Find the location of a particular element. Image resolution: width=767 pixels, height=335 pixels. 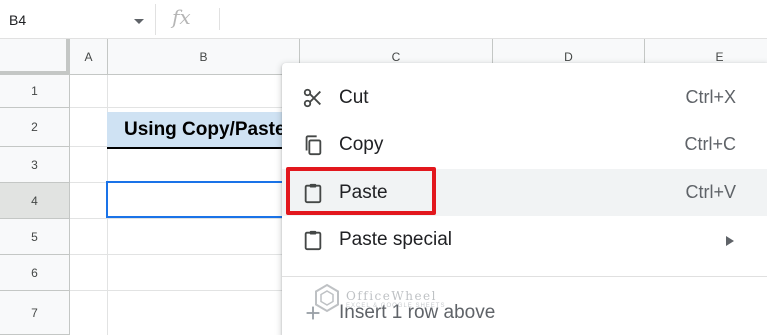

row-header-2: 2 is located at coordinates (35, 127).